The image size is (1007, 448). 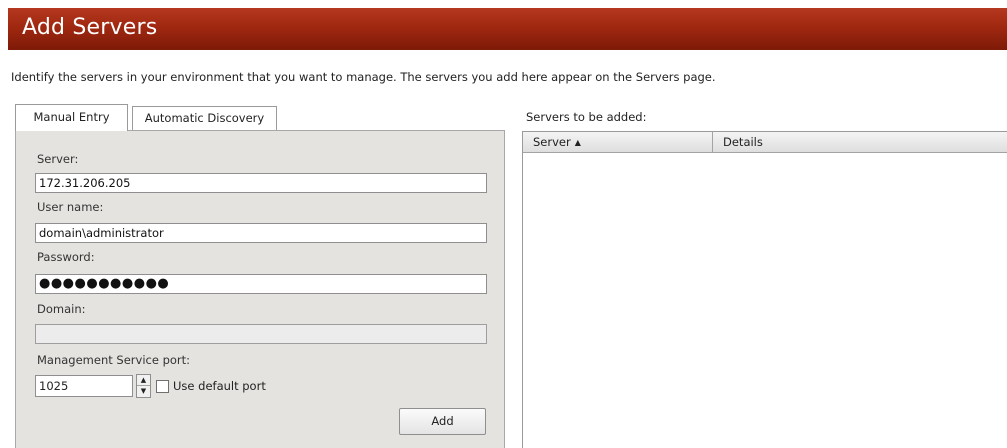 I want to click on add-button: Add, so click(x=442, y=421).